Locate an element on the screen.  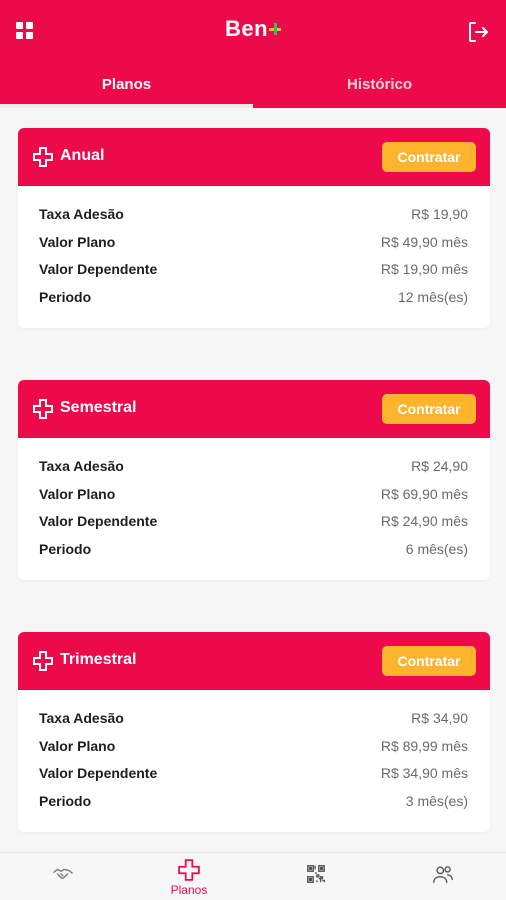
nav-item-planos: Planos is located at coordinates (189, 876).